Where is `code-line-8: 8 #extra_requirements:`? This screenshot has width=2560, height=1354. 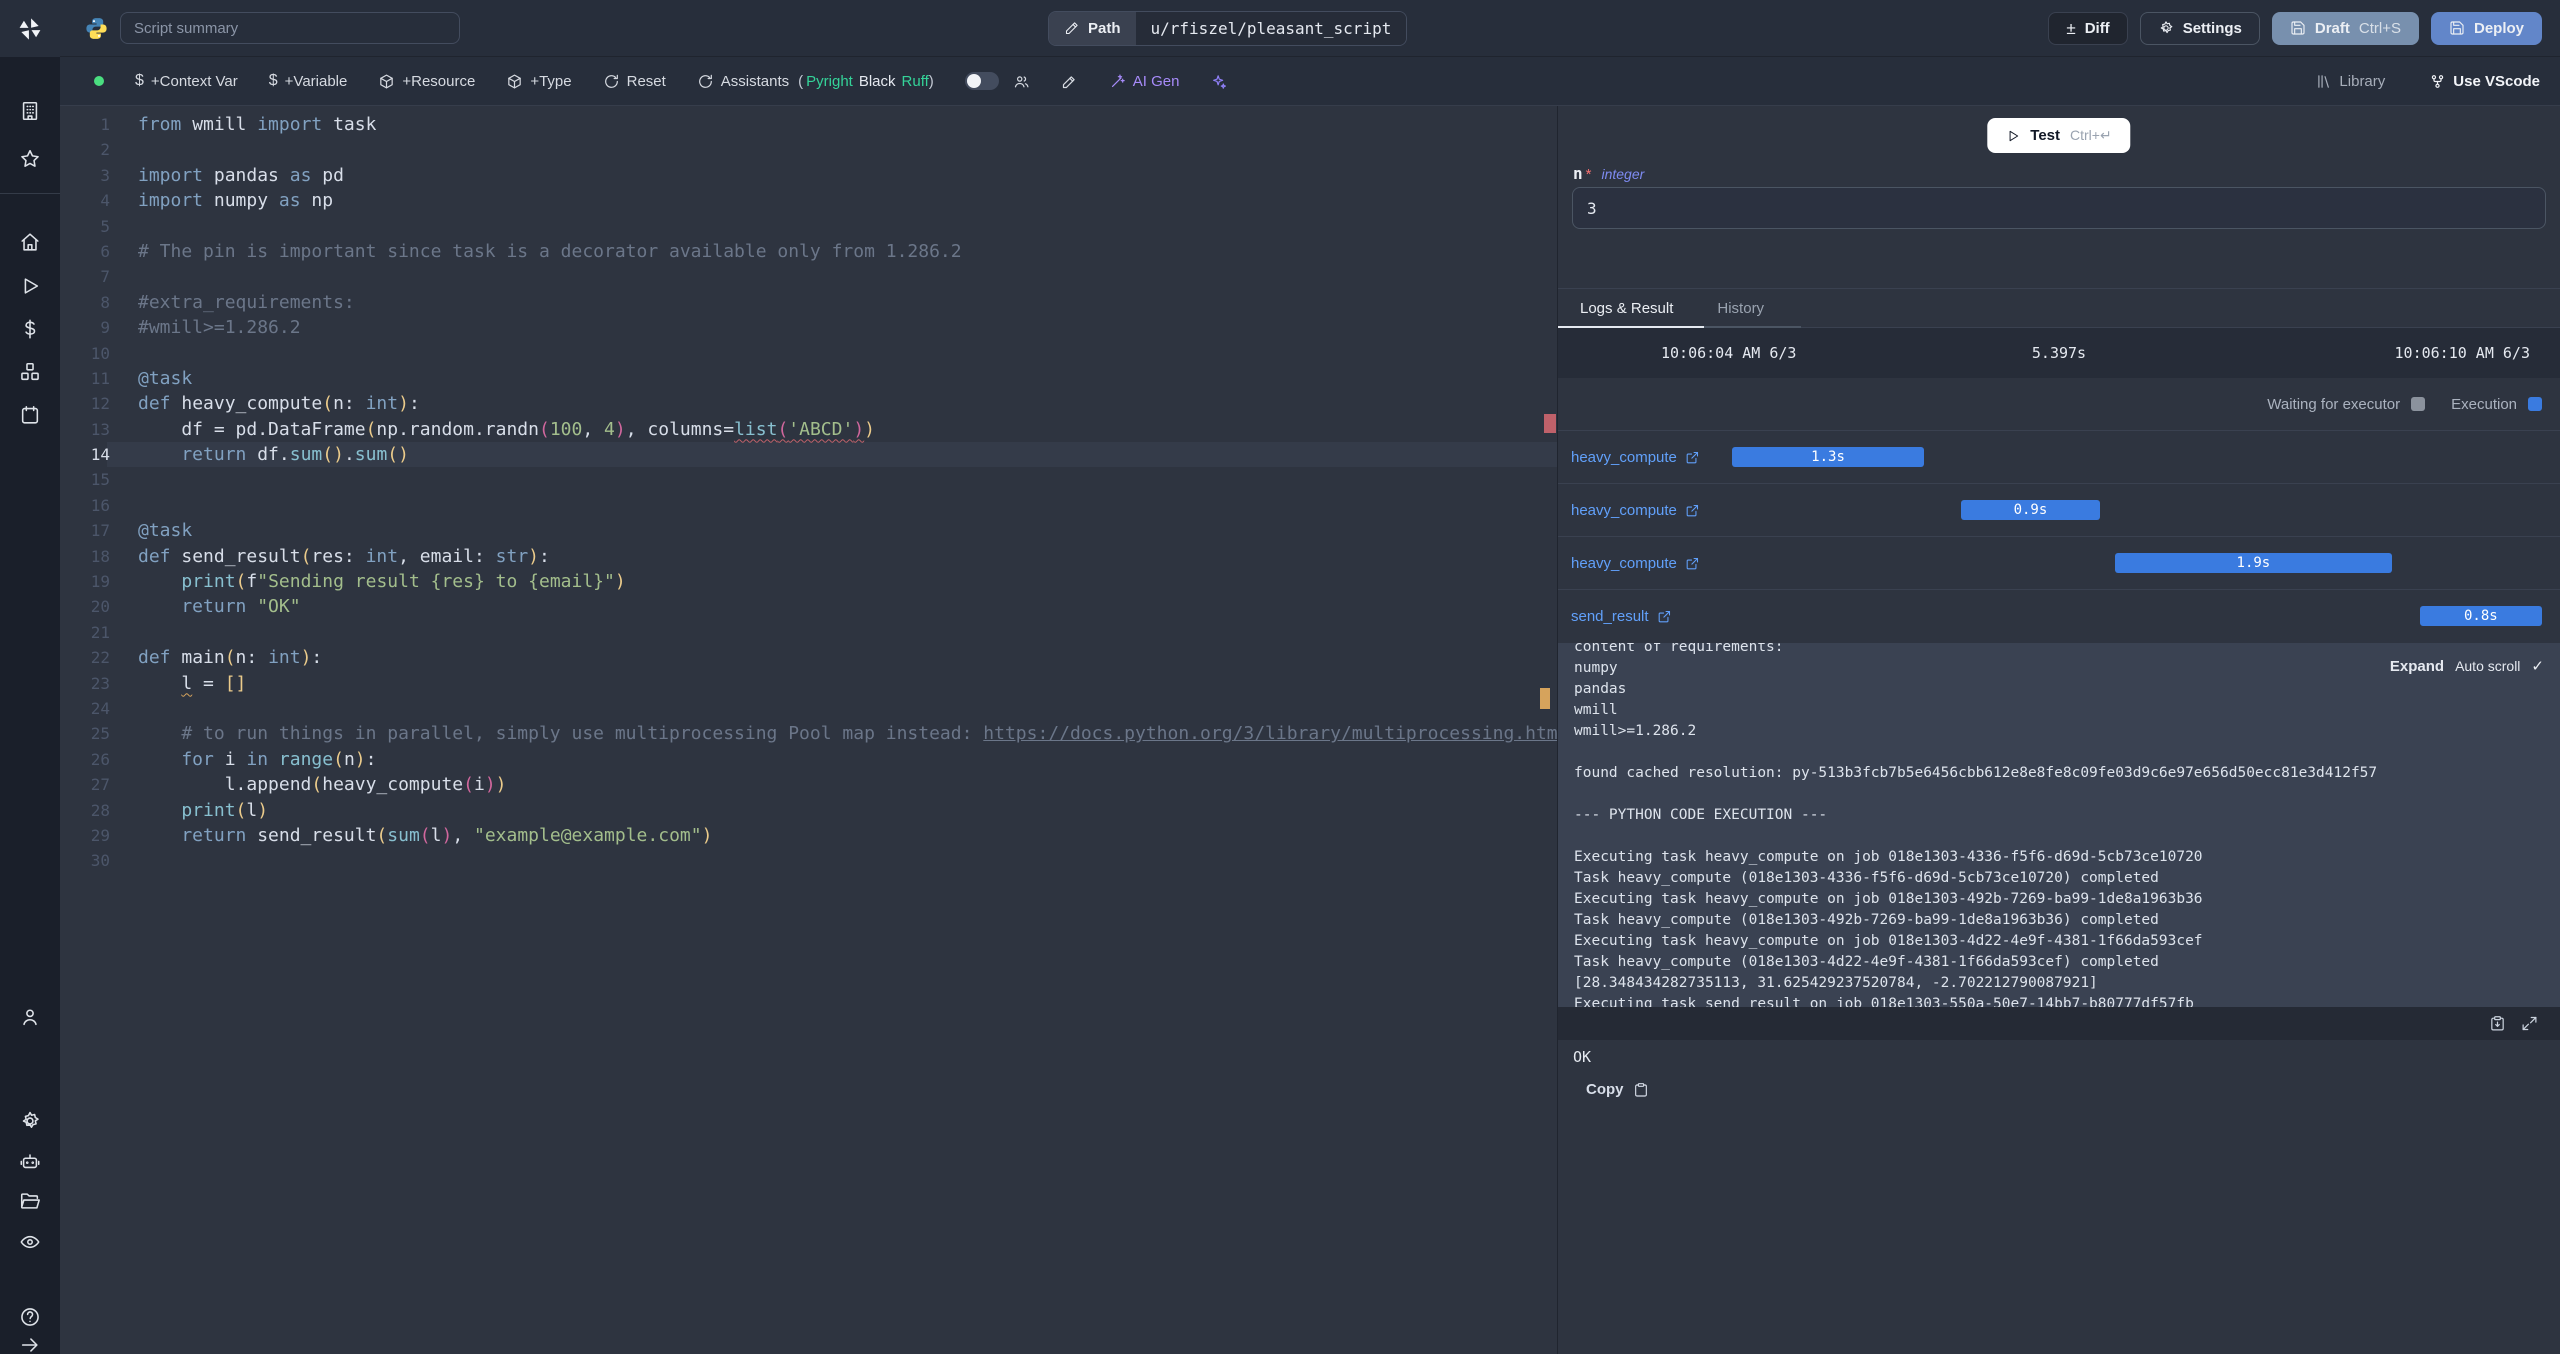 code-line-8: 8 #extra_requirements: is located at coordinates (808, 302).